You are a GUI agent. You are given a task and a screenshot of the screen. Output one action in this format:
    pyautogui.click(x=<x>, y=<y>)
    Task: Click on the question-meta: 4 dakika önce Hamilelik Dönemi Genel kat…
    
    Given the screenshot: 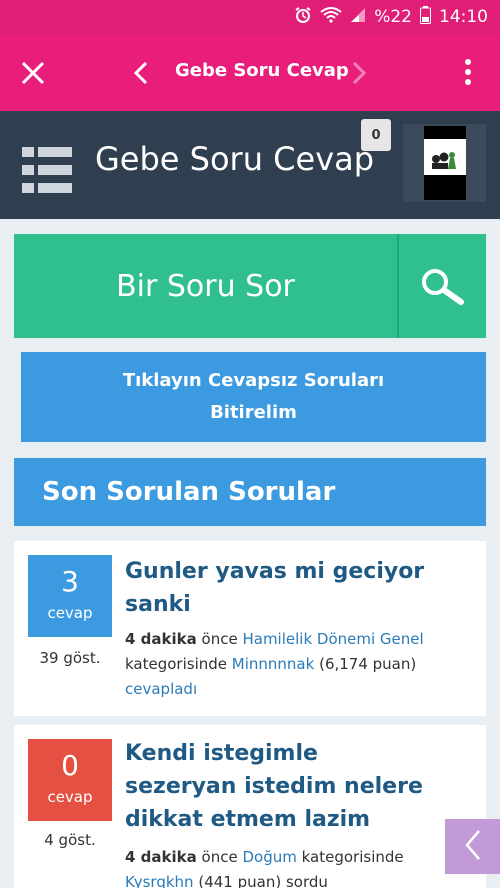 What is the action you would take?
    pyautogui.click(x=300, y=664)
    